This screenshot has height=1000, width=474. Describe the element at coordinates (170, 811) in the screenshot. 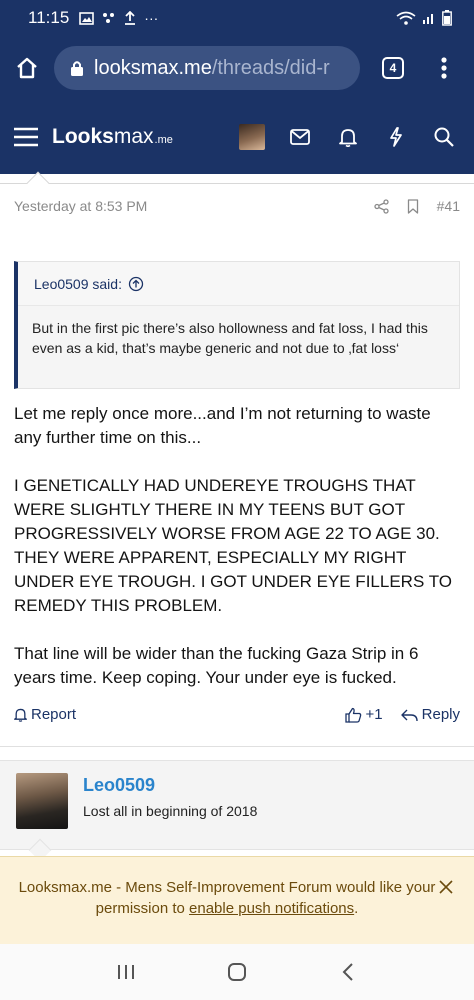

I see `user-title: Lost all in beginning of 2018` at that location.